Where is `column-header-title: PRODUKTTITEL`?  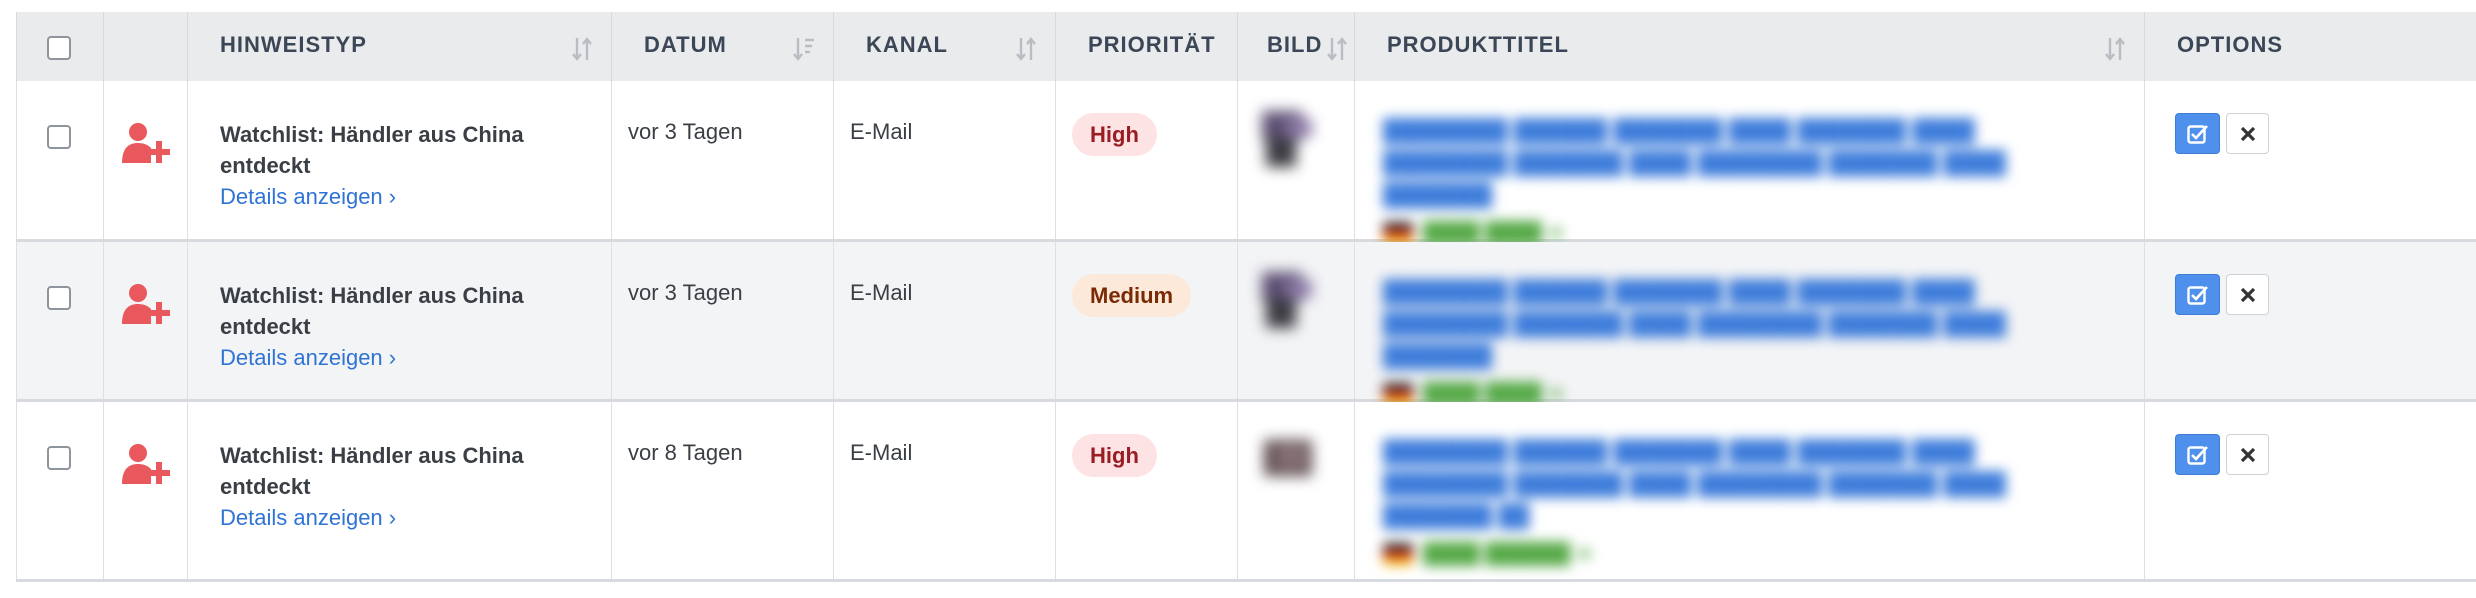
column-header-title: PRODUKTTITEL is located at coordinates (1749, 46).